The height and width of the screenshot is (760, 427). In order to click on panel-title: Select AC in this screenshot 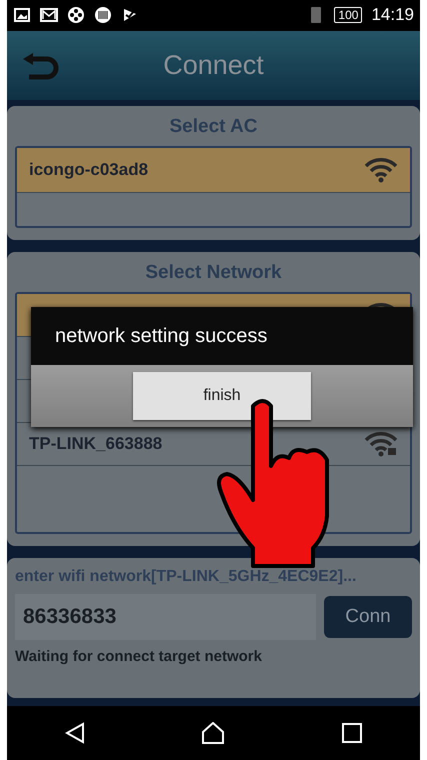, I will do `click(213, 127)`.